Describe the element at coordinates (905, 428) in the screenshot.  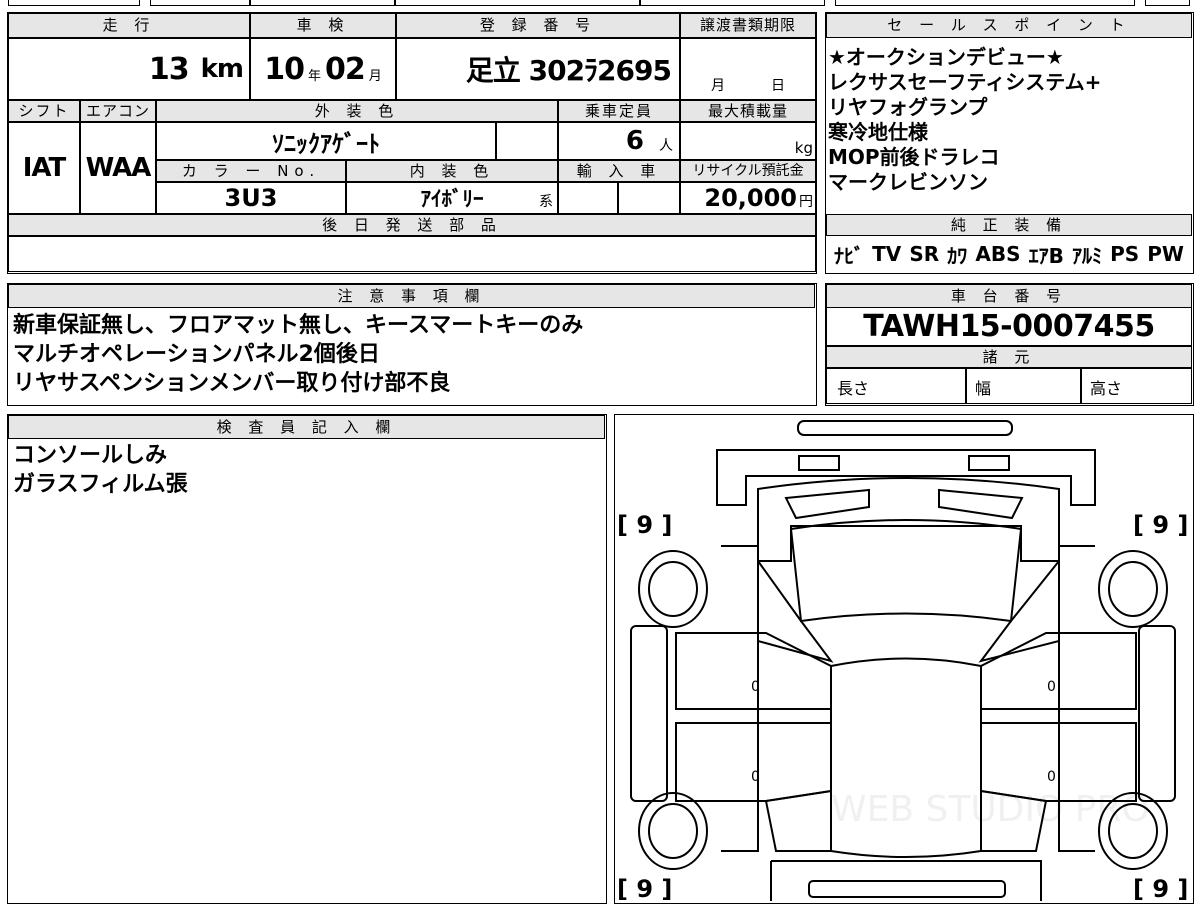
I see `front-bumper-strip` at that location.